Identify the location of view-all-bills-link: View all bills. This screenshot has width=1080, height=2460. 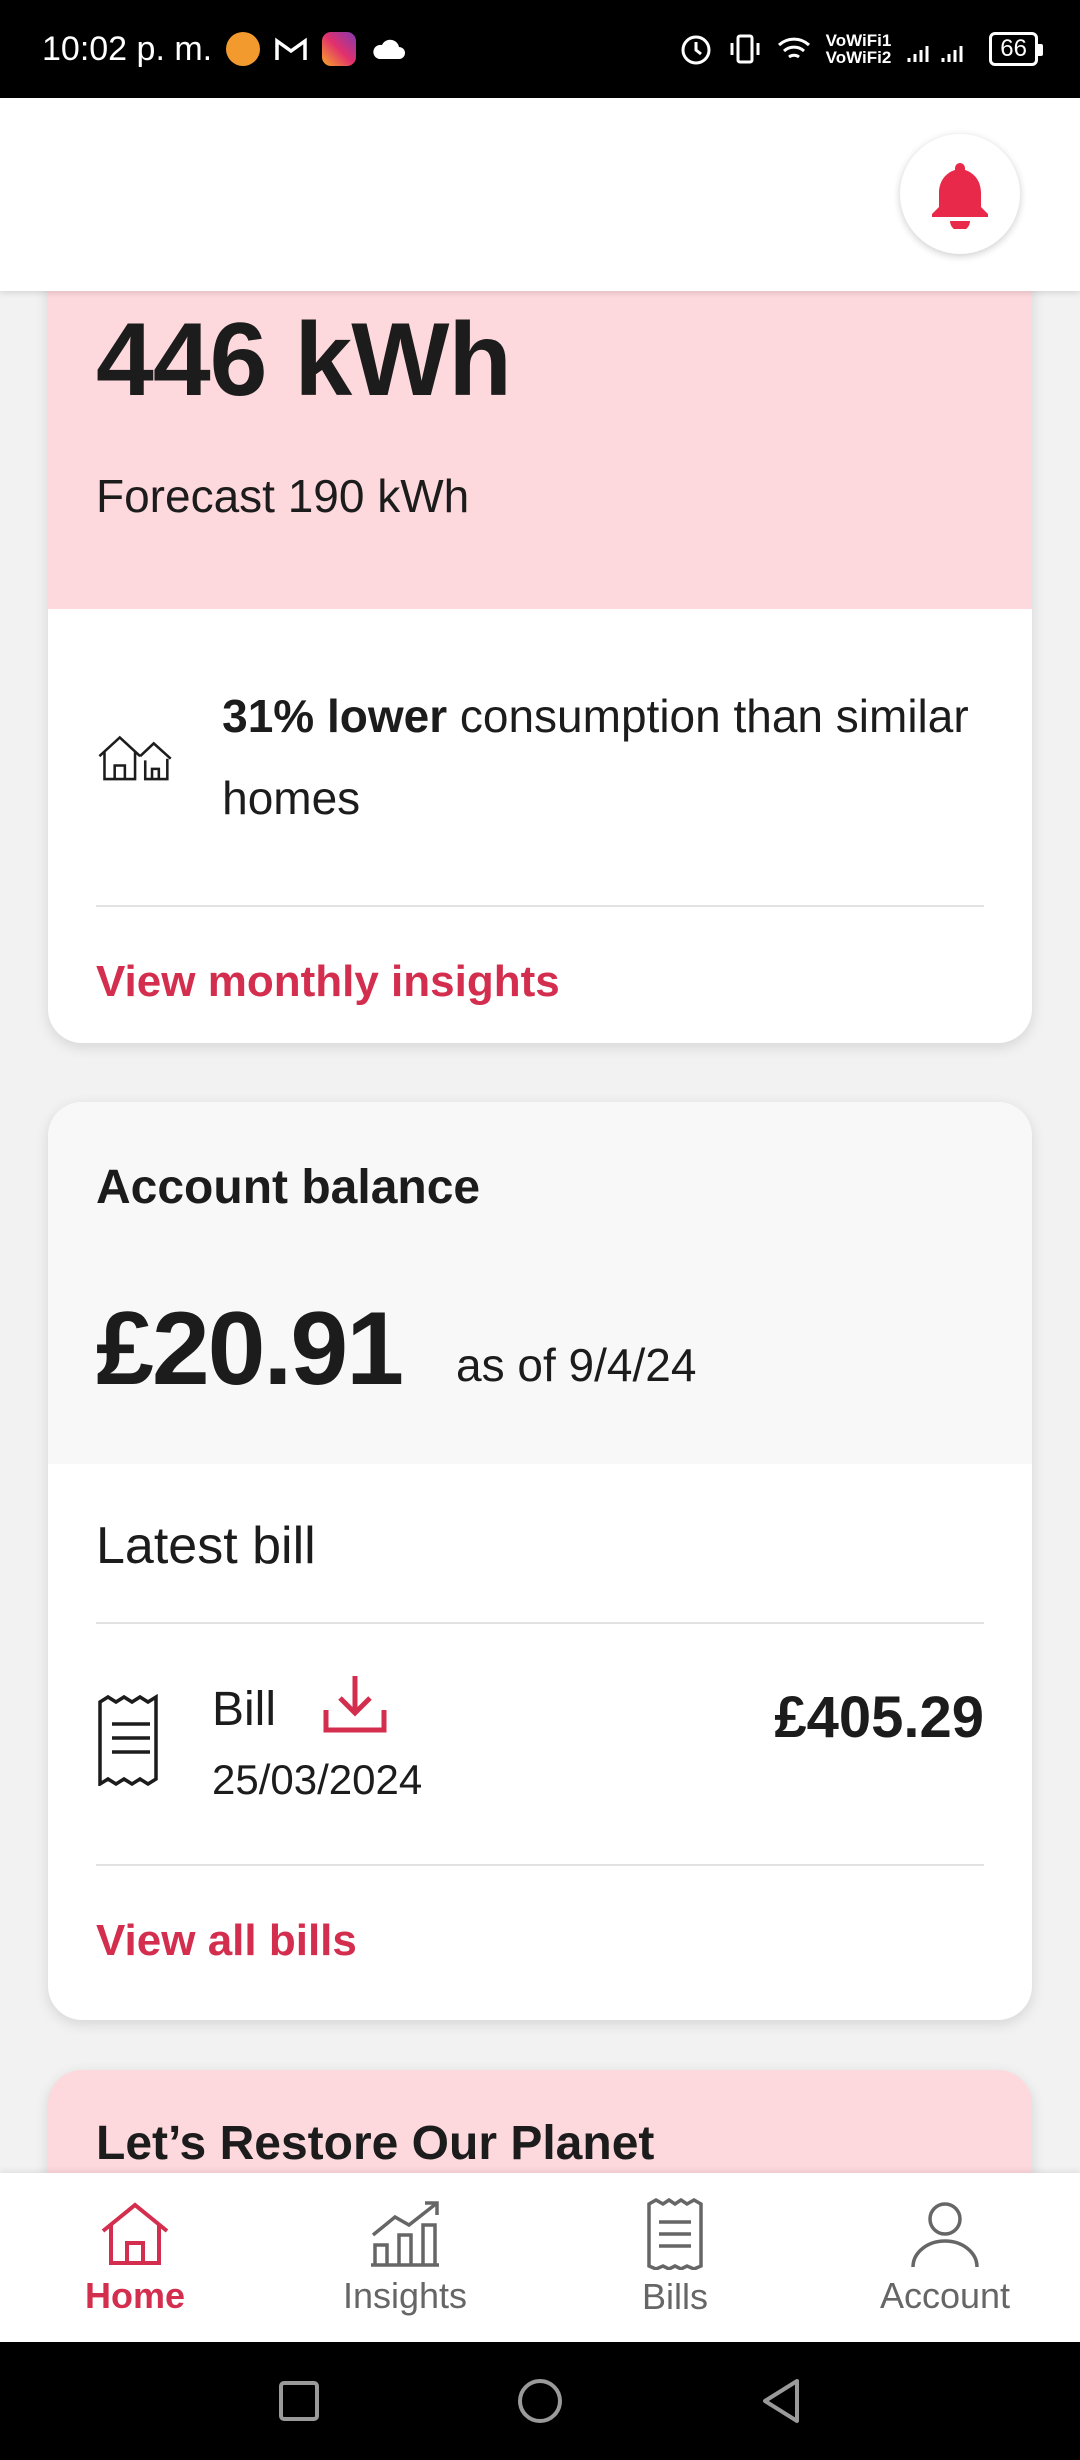
(540, 1941).